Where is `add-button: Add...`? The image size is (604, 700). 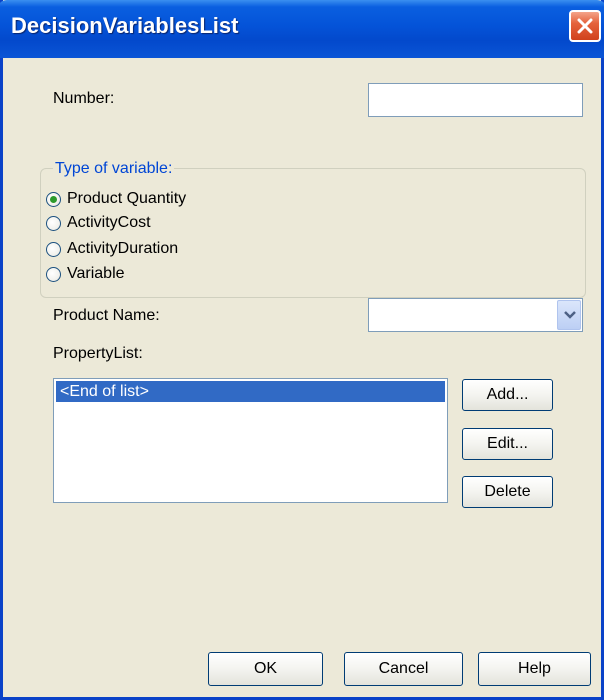 add-button: Add... is located at coordinates (507, 395).